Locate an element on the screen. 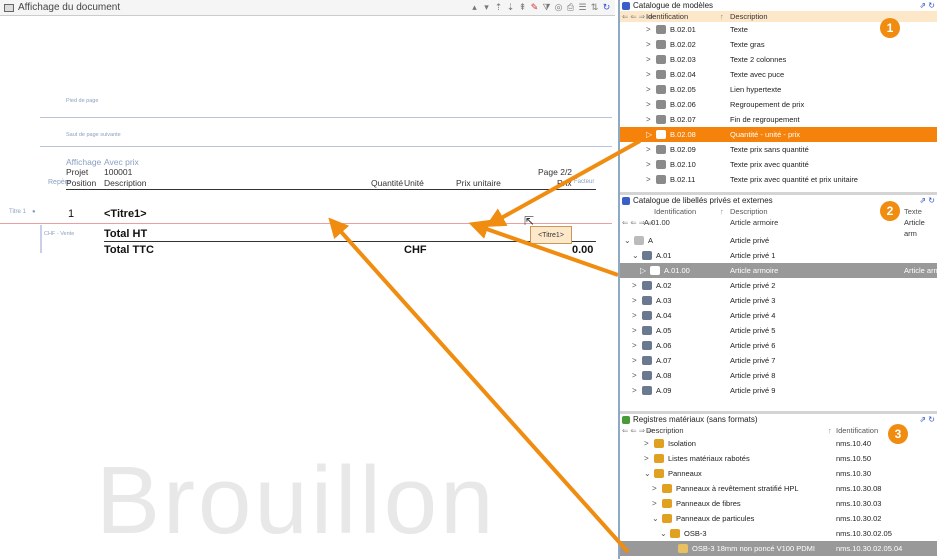 This screenshot has width=937, height=559. model-desc: Lien hypertexte is located at coordinates (756, 89).